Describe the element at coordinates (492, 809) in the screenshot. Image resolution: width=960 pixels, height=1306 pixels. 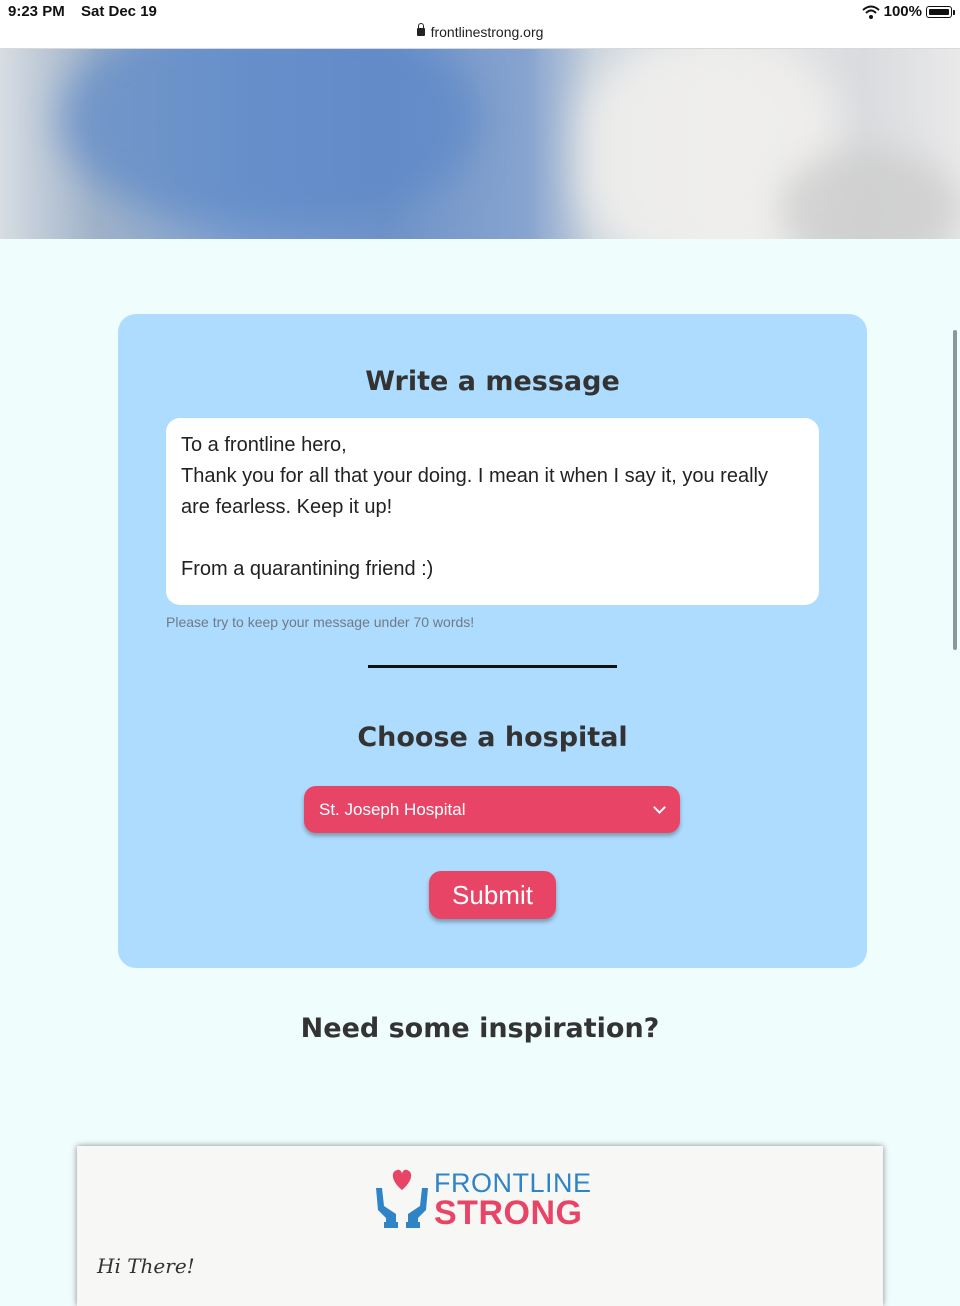
I see `hospital-select: St. Joseph Hospital` at that location.